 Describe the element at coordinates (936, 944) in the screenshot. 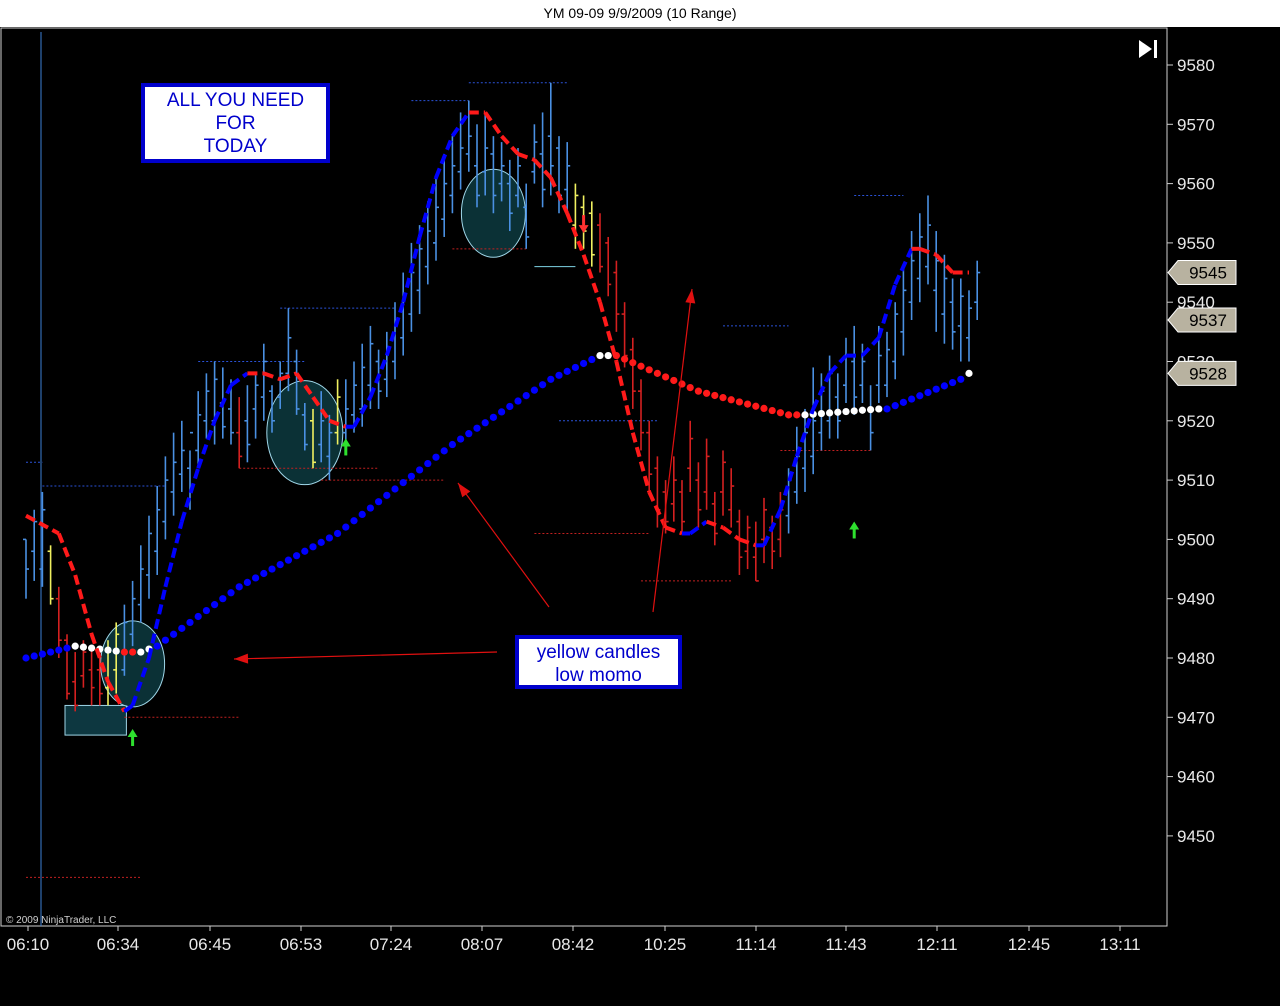

I see `x-tick-label: 12:11` at that location.